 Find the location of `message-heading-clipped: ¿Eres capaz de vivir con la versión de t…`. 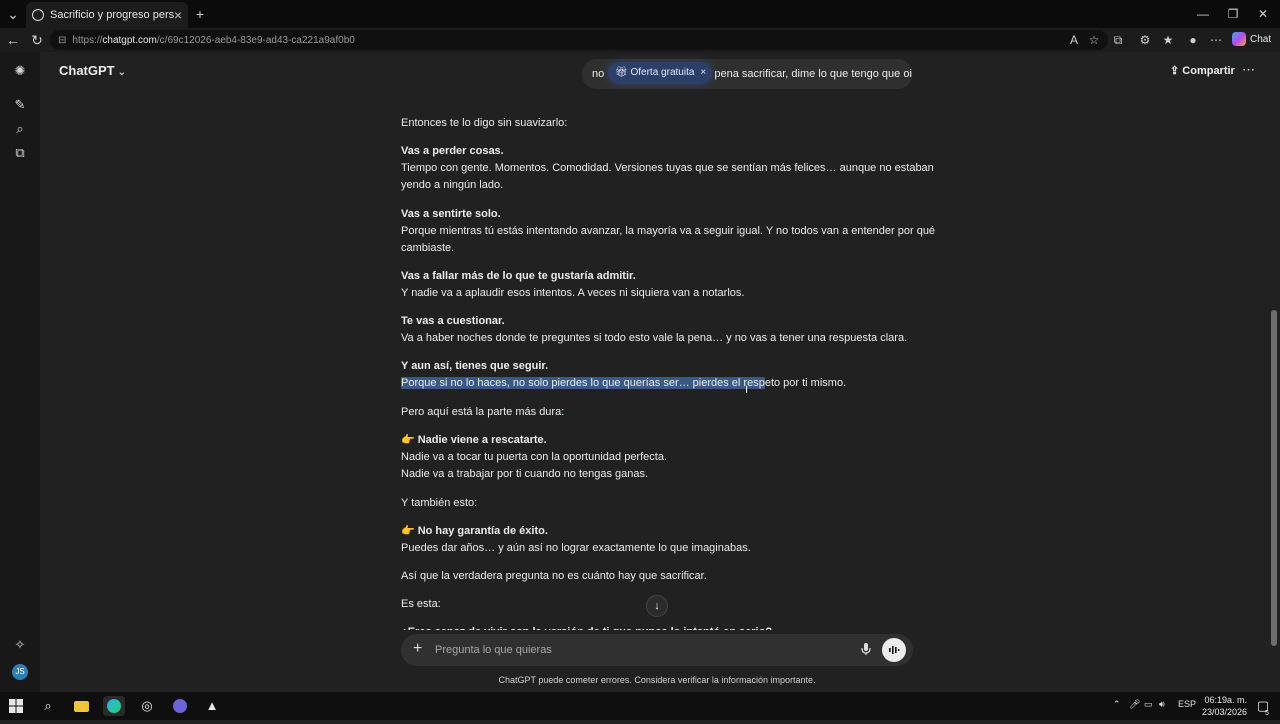

message-heading-clipped: ¿Eres capaz de vivir con la versión de t… is located at coordinates (661, 627).